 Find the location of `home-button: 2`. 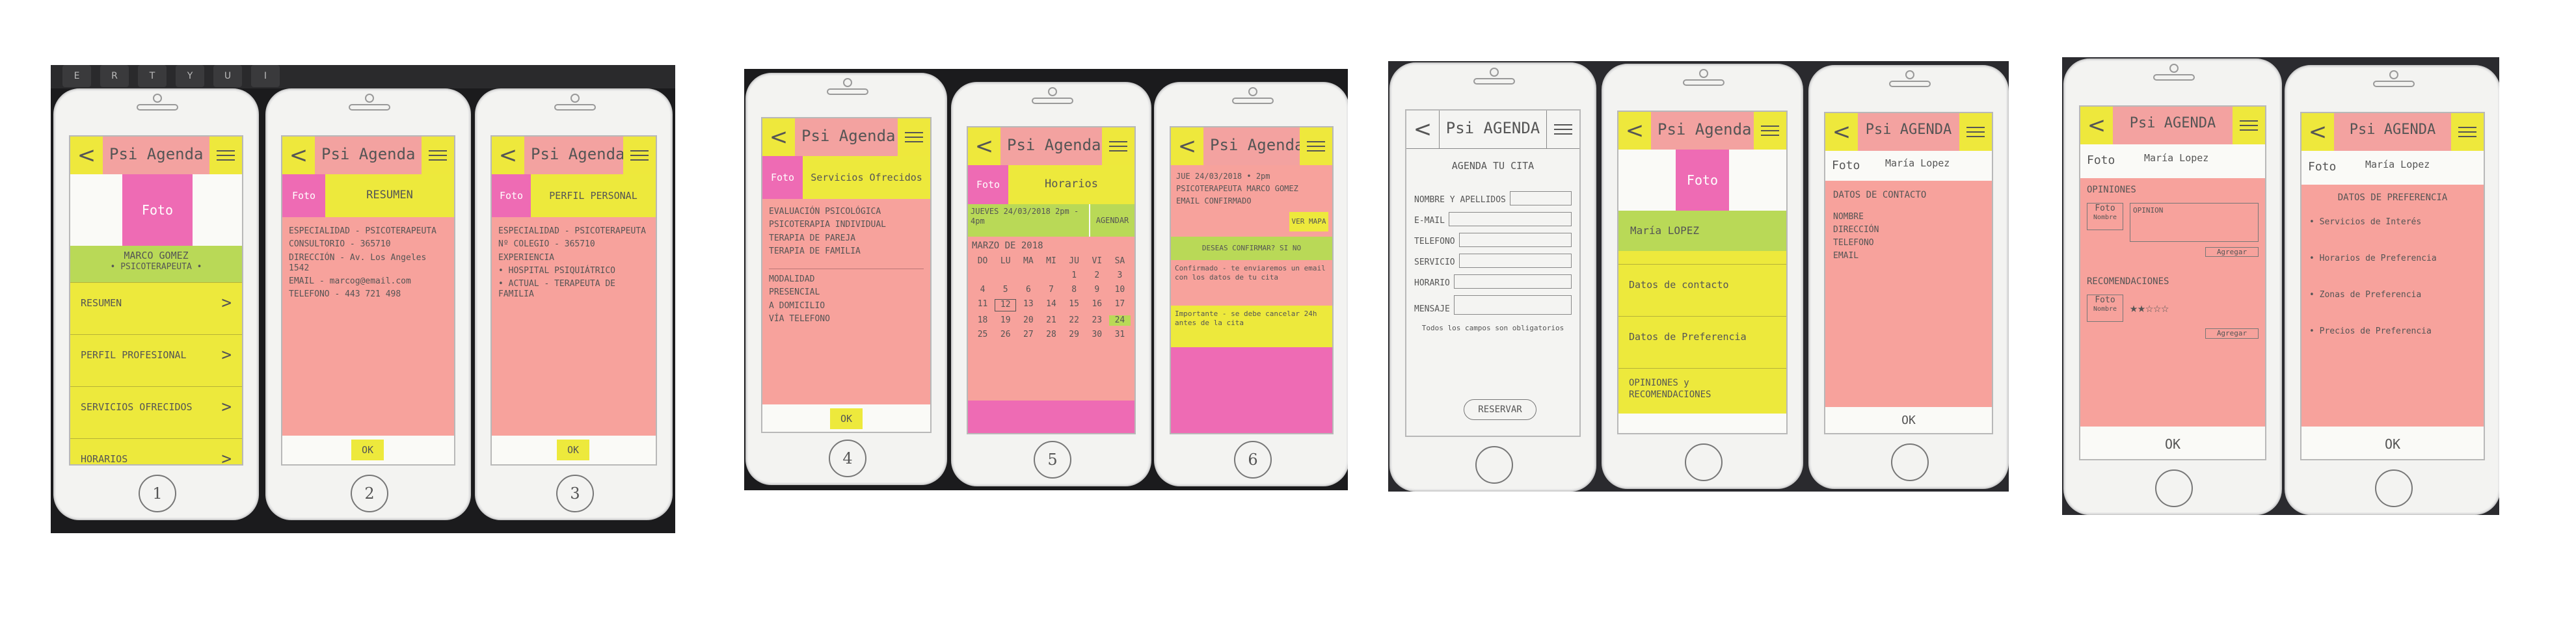

home-button: 2 is located at coordinates (369, 493).